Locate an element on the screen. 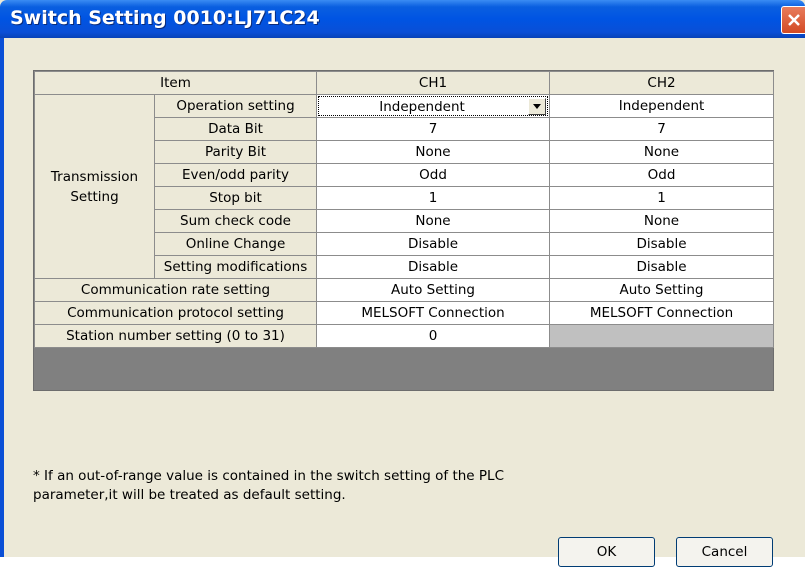 This screenshot has height=567, width=805. header-row: Item CH1 CH2 is located at coordinates (404, 83).